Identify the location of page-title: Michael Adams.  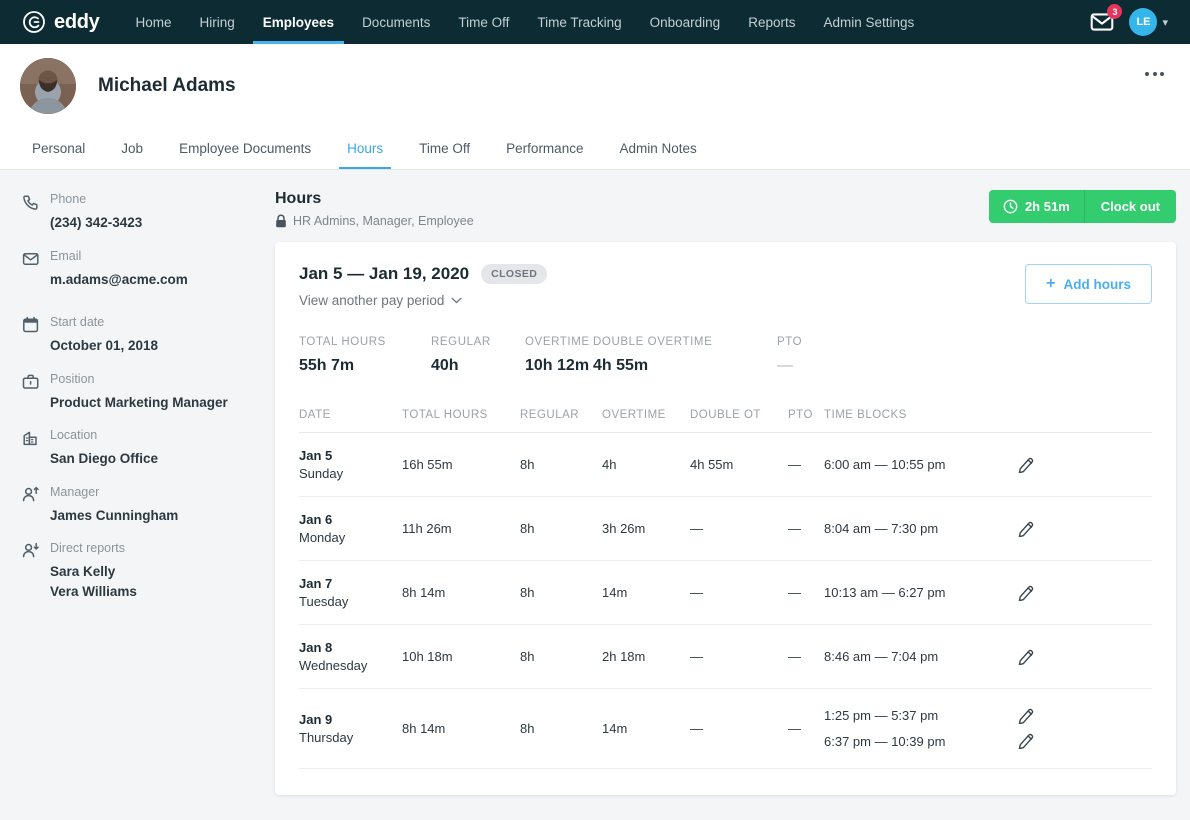
(167, 85).